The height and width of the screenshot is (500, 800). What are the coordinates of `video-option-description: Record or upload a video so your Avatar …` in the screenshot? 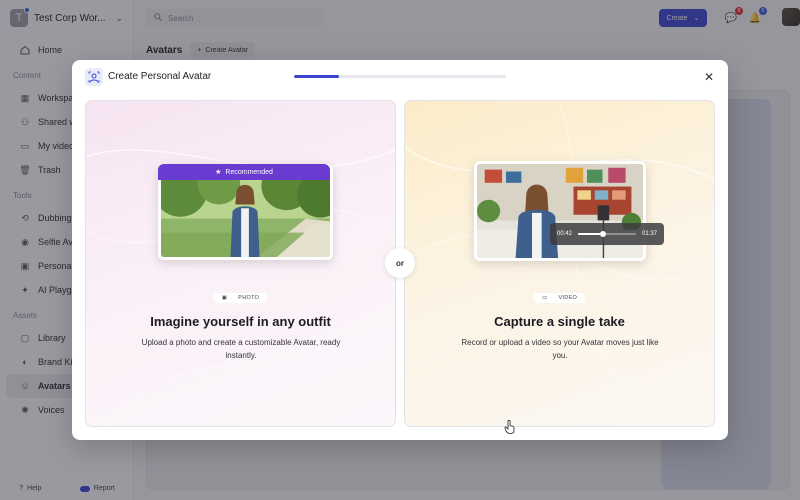 It's located at (560, 349).